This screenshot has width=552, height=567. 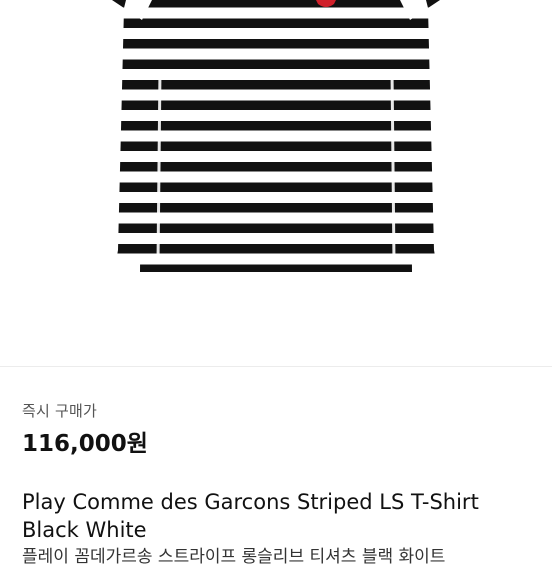 I want to click on instant-buy-label: 즉시 구매가, so click(x=59, y=411).